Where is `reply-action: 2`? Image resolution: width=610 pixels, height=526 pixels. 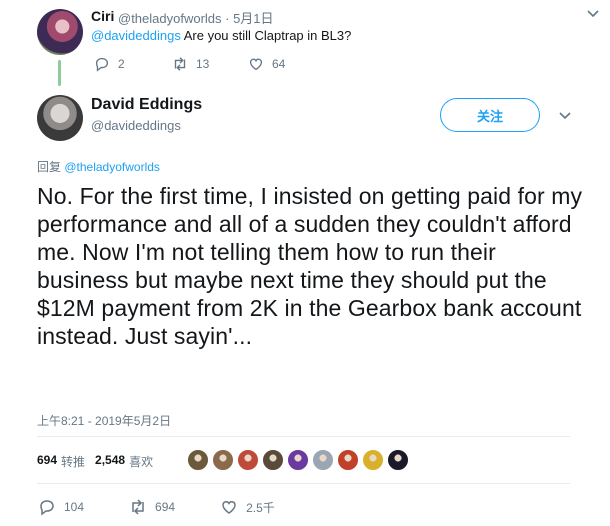
reply-action: 2 is located at coordinates (109, 64).